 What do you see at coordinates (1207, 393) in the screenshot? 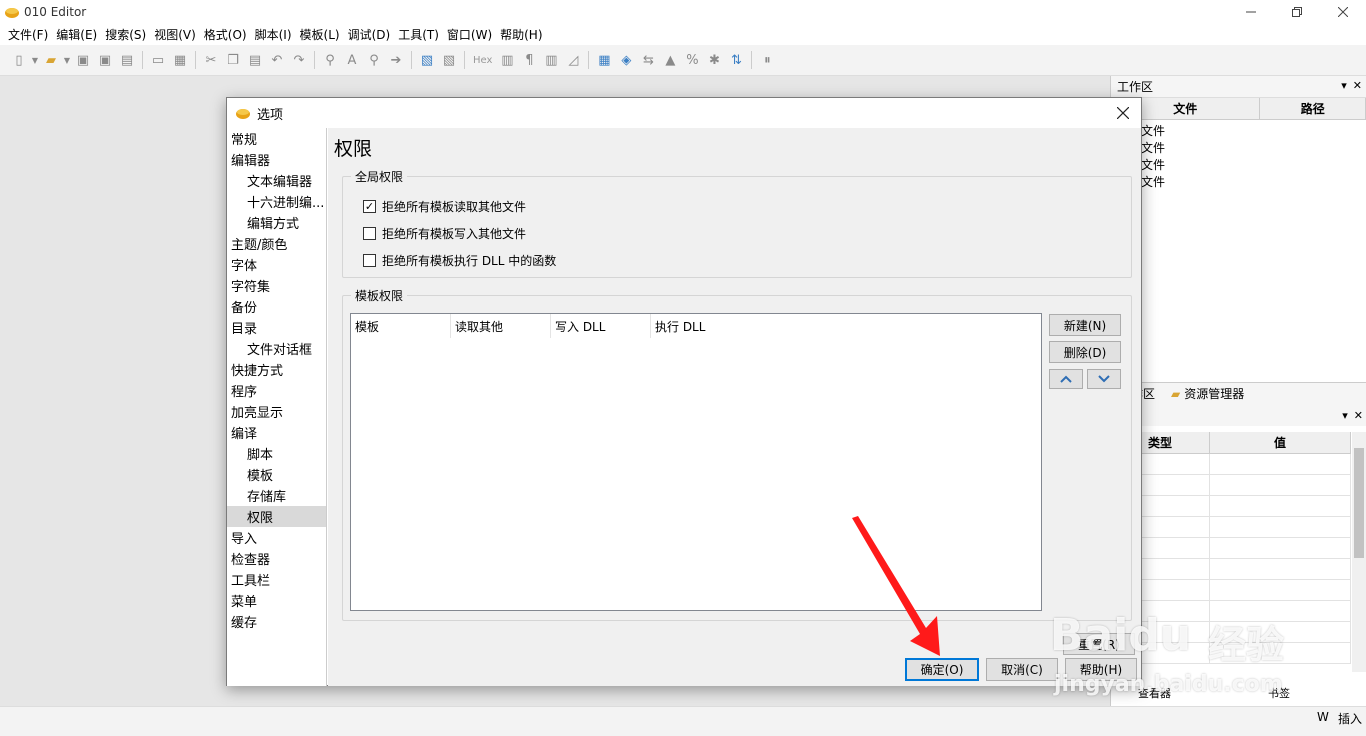
I see `tab-explorer: ▰ 资源管理器` at bounding box center [1207, 393].